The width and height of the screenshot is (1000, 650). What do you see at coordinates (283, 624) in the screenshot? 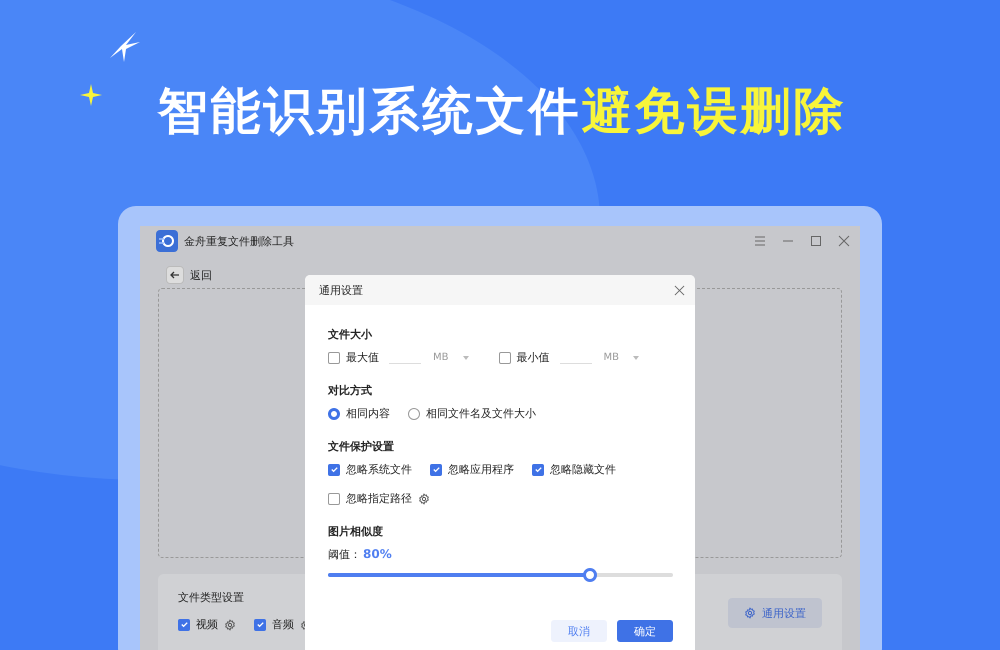
I see `checkbox-label: 音频` at bounding box center [283, 624].